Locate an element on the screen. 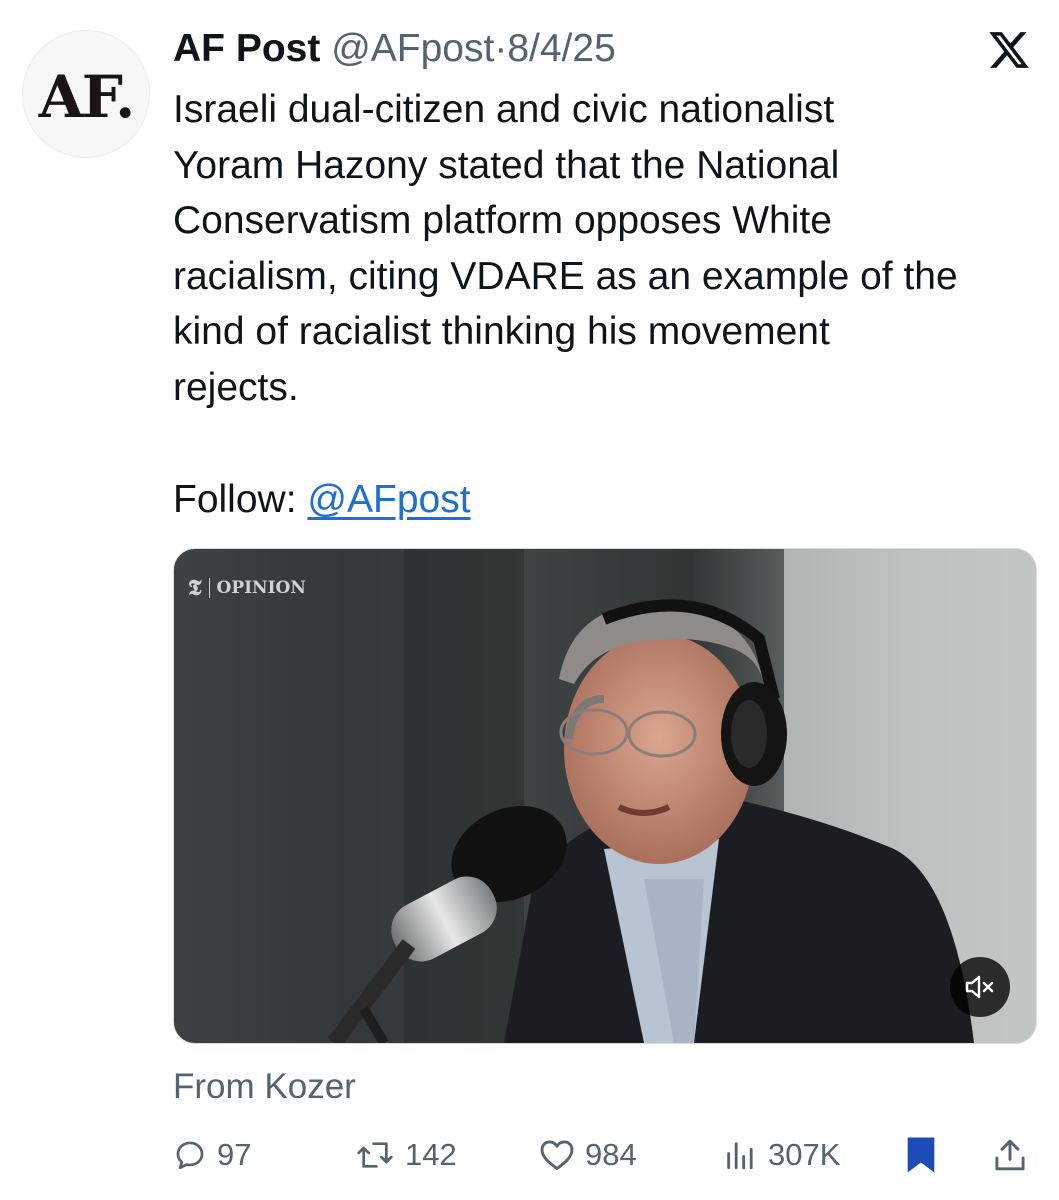 This screenshot has width=1059, height=1200. video-watermark: 𝕿 OPINION is located at coordinates (247, 588).